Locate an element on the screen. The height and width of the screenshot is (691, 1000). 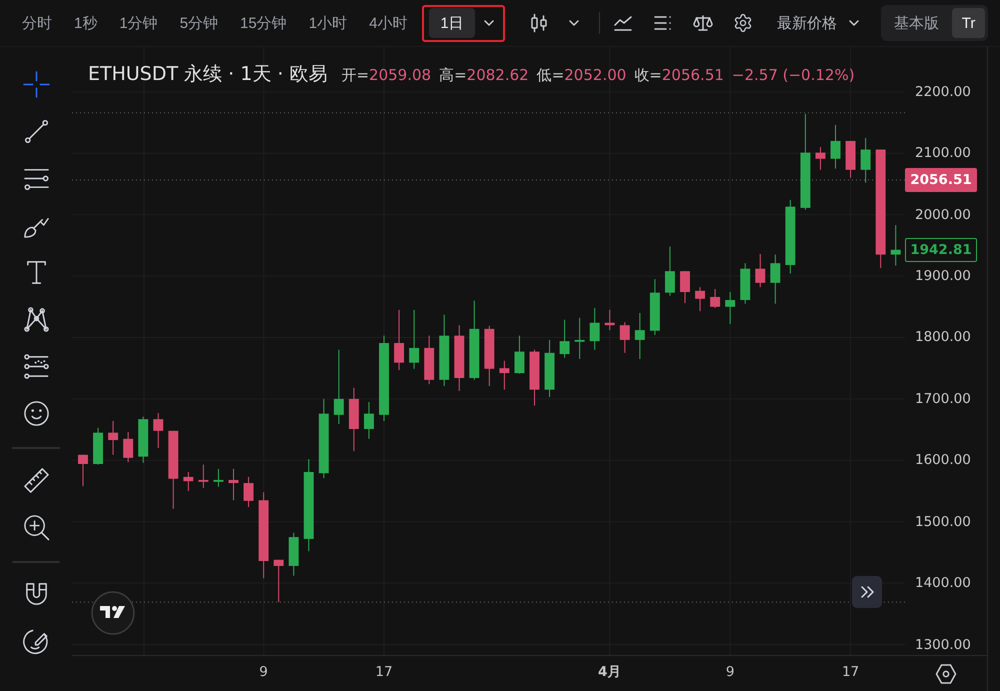
ohlc-label: 开= is located at coordinates (355, 75).